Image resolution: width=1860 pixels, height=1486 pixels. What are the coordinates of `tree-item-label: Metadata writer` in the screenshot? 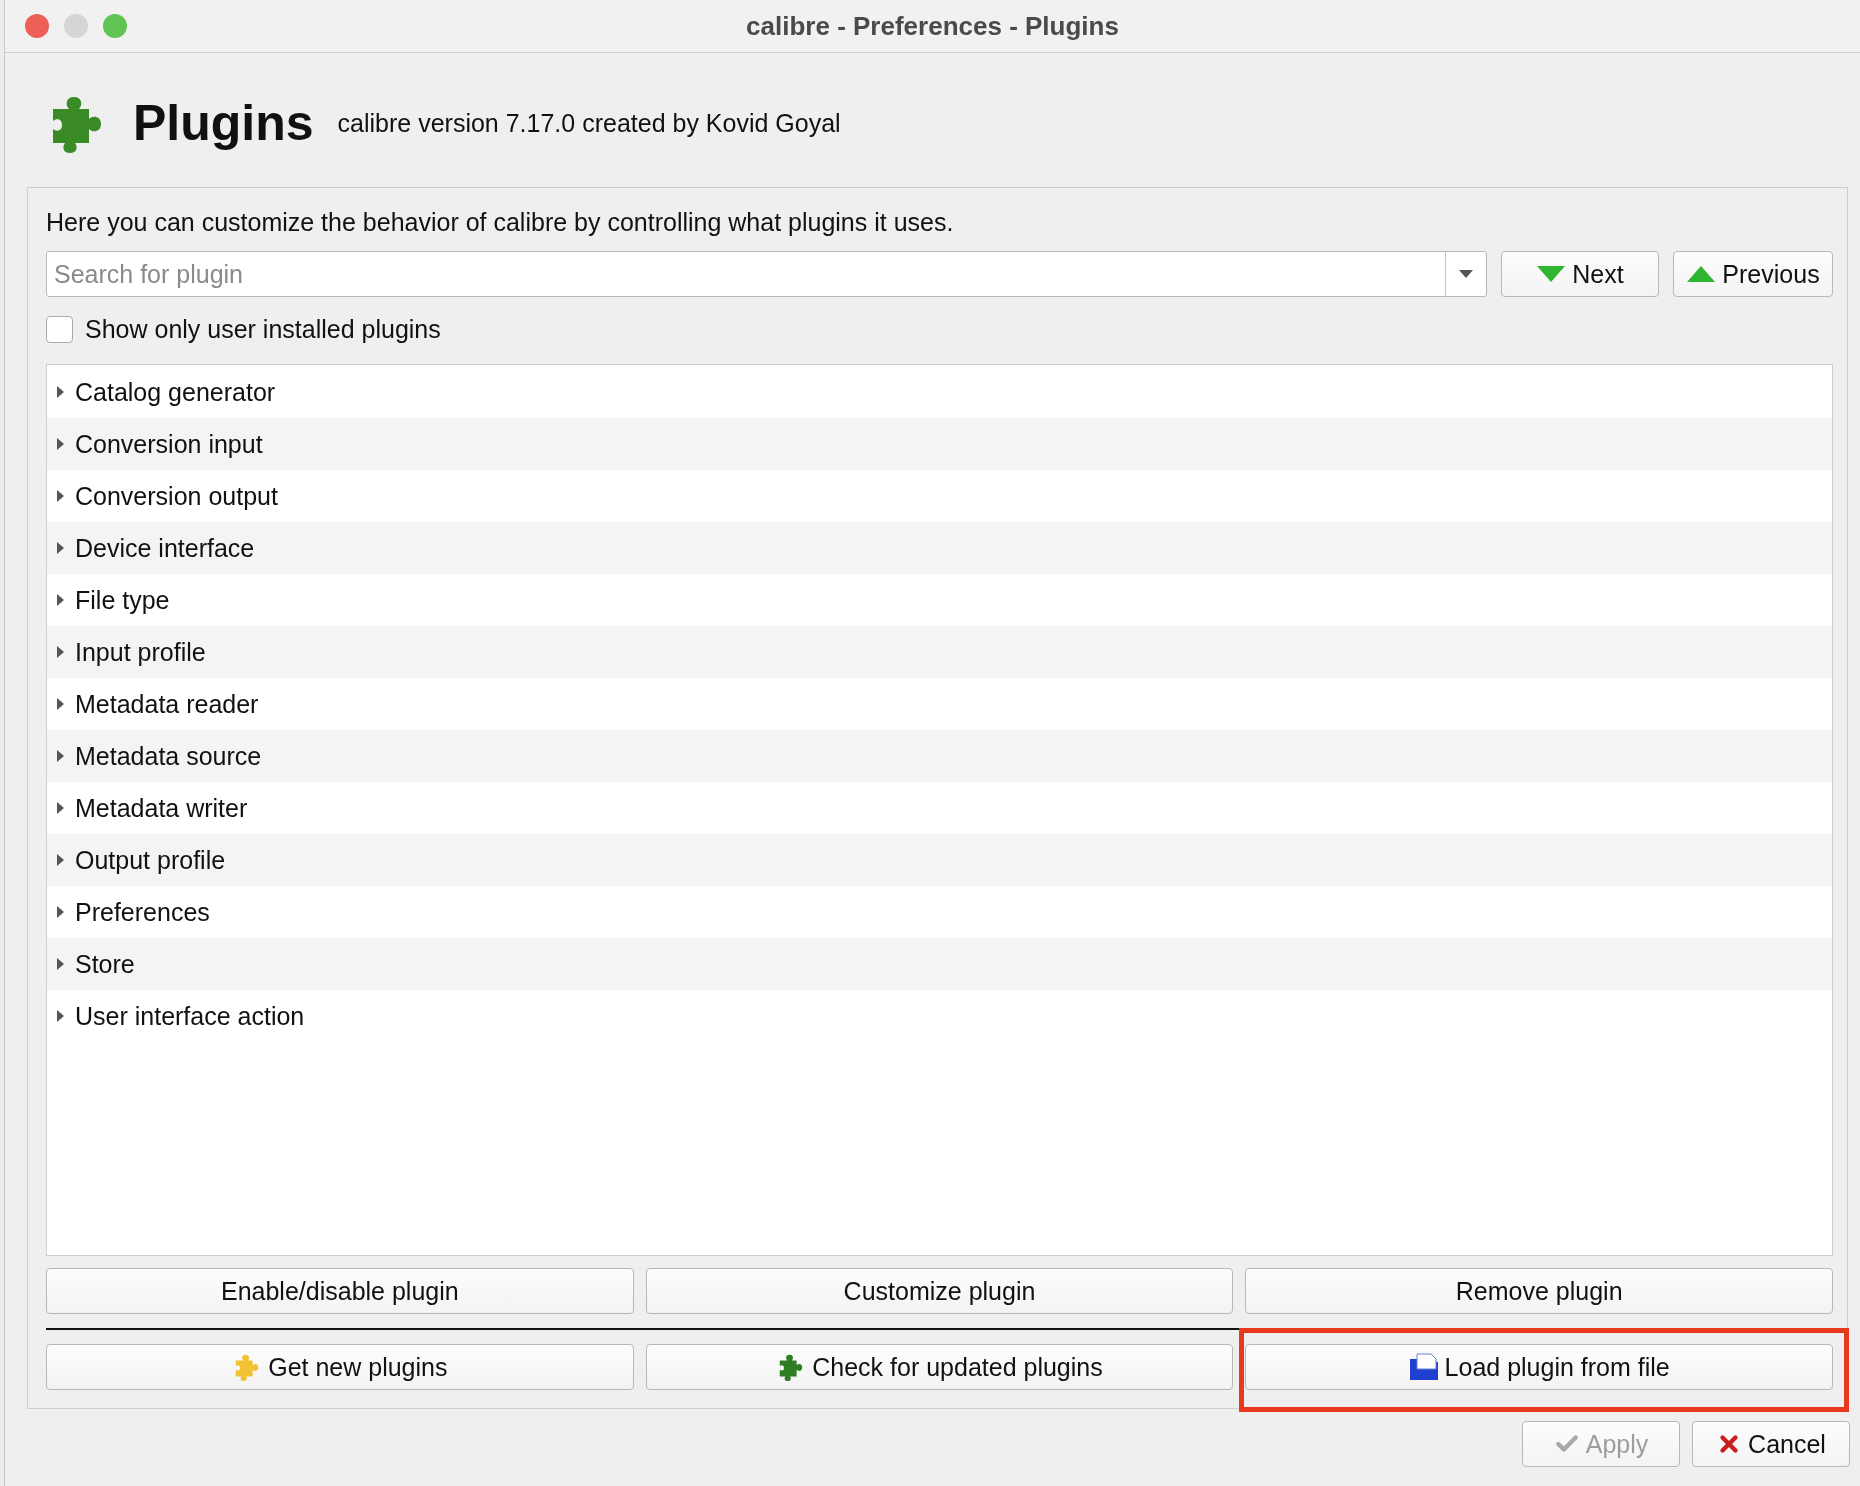 It's located at (161, 808).